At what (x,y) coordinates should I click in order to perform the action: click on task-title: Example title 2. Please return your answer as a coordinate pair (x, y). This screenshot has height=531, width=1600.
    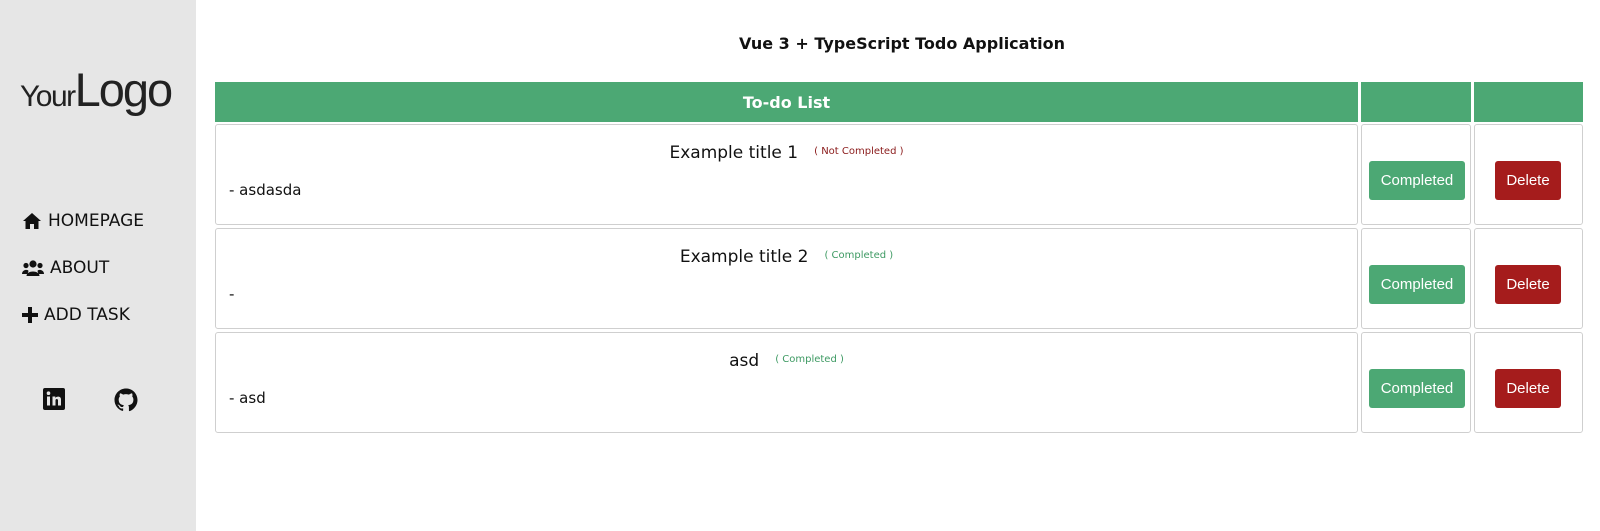
    Looking at the image, I should click on (744, 257).